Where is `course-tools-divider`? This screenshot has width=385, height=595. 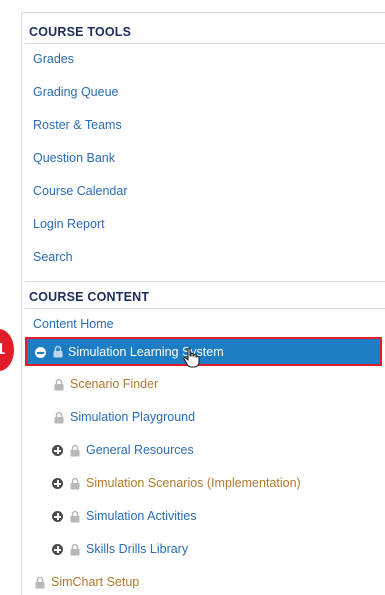 course-tools-divider is located at coordinates (205, 43).